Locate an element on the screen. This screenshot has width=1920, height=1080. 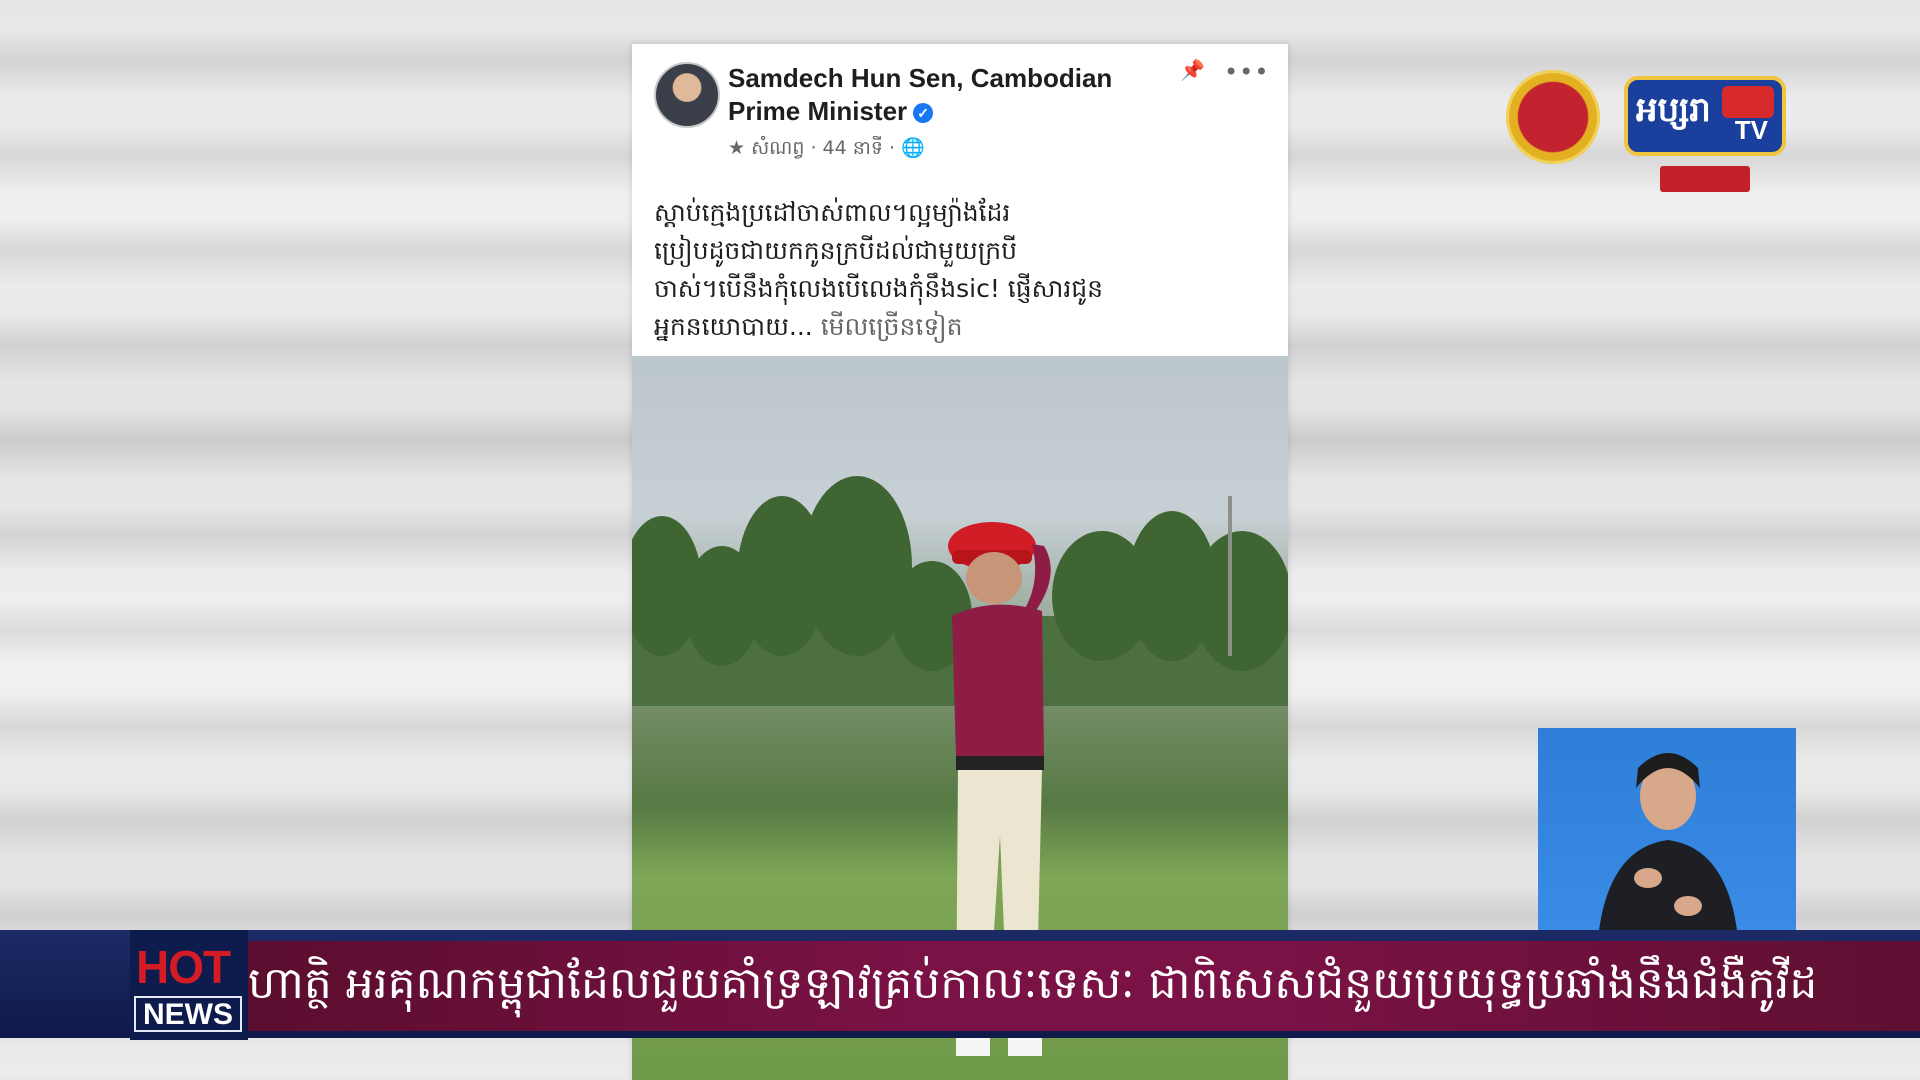
sign-language-interpreter is located at coordinates (1667, 833).